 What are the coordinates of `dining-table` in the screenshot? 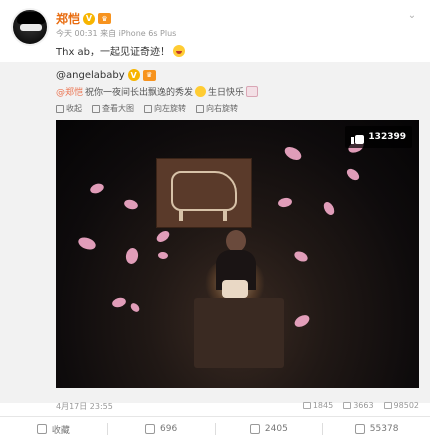 It's located at (239, 333).